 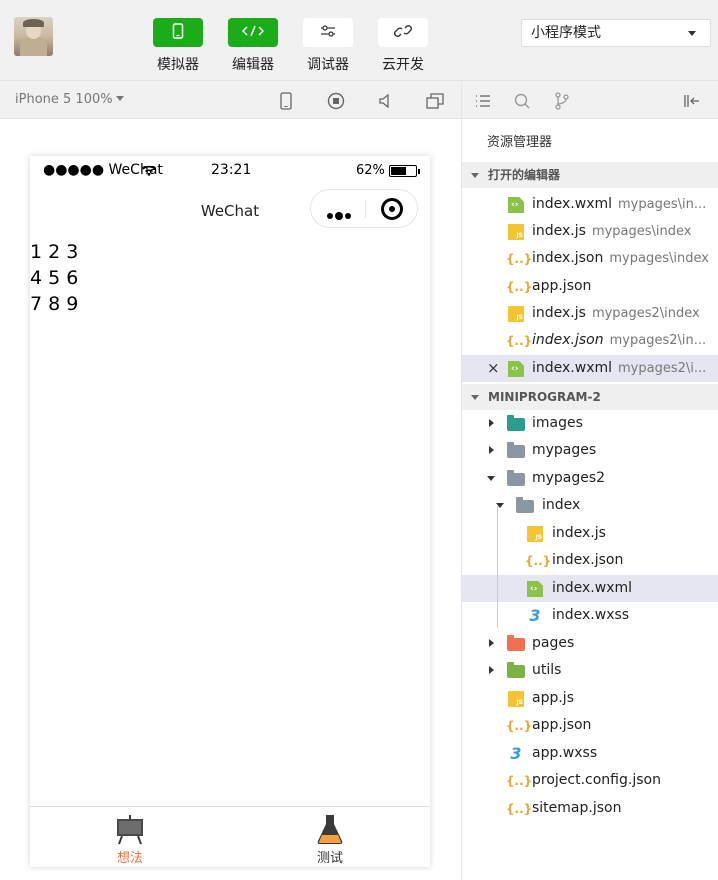 I want to click on tree-item-label: index.wxss, so click(x=591, y=615).